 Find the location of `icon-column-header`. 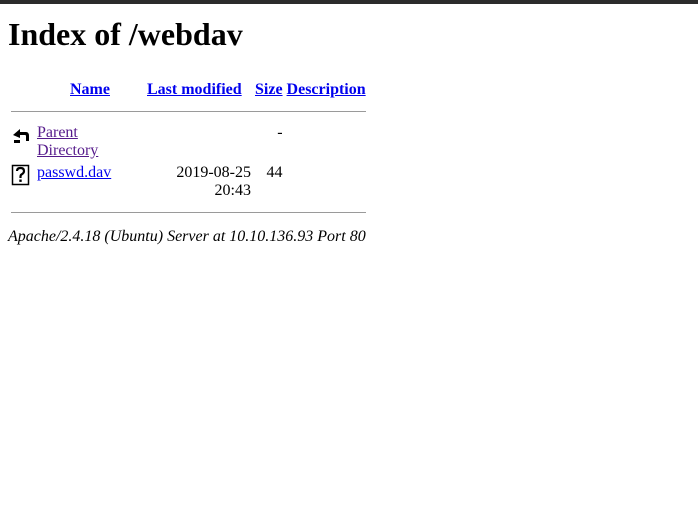

icon-column-header is located at coordinates (22, 90).